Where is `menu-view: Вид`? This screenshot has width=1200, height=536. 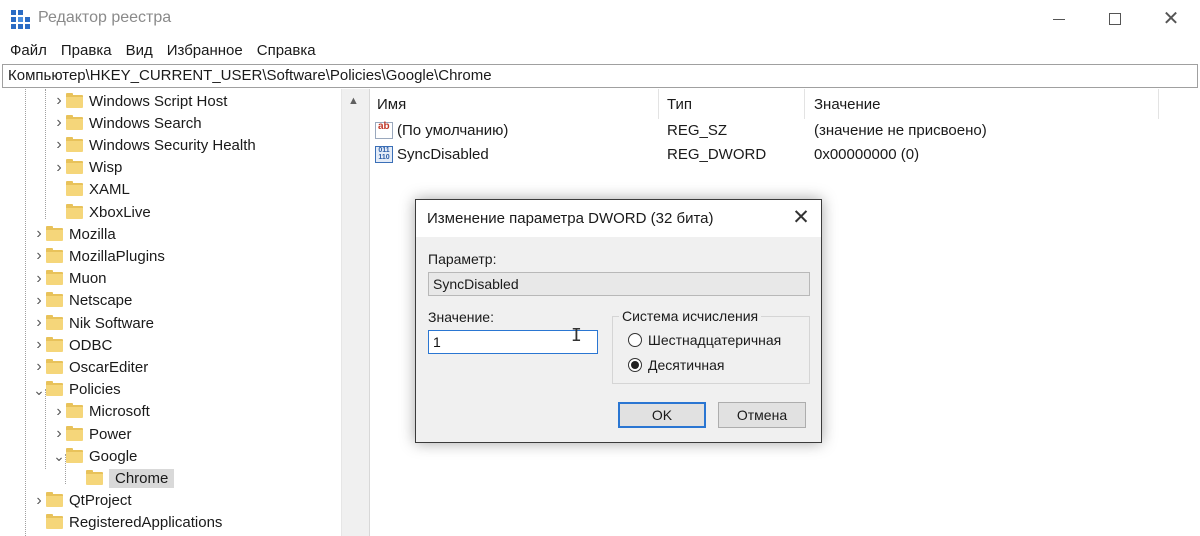
menu-view: Вид is located at coordinates (139, 50).